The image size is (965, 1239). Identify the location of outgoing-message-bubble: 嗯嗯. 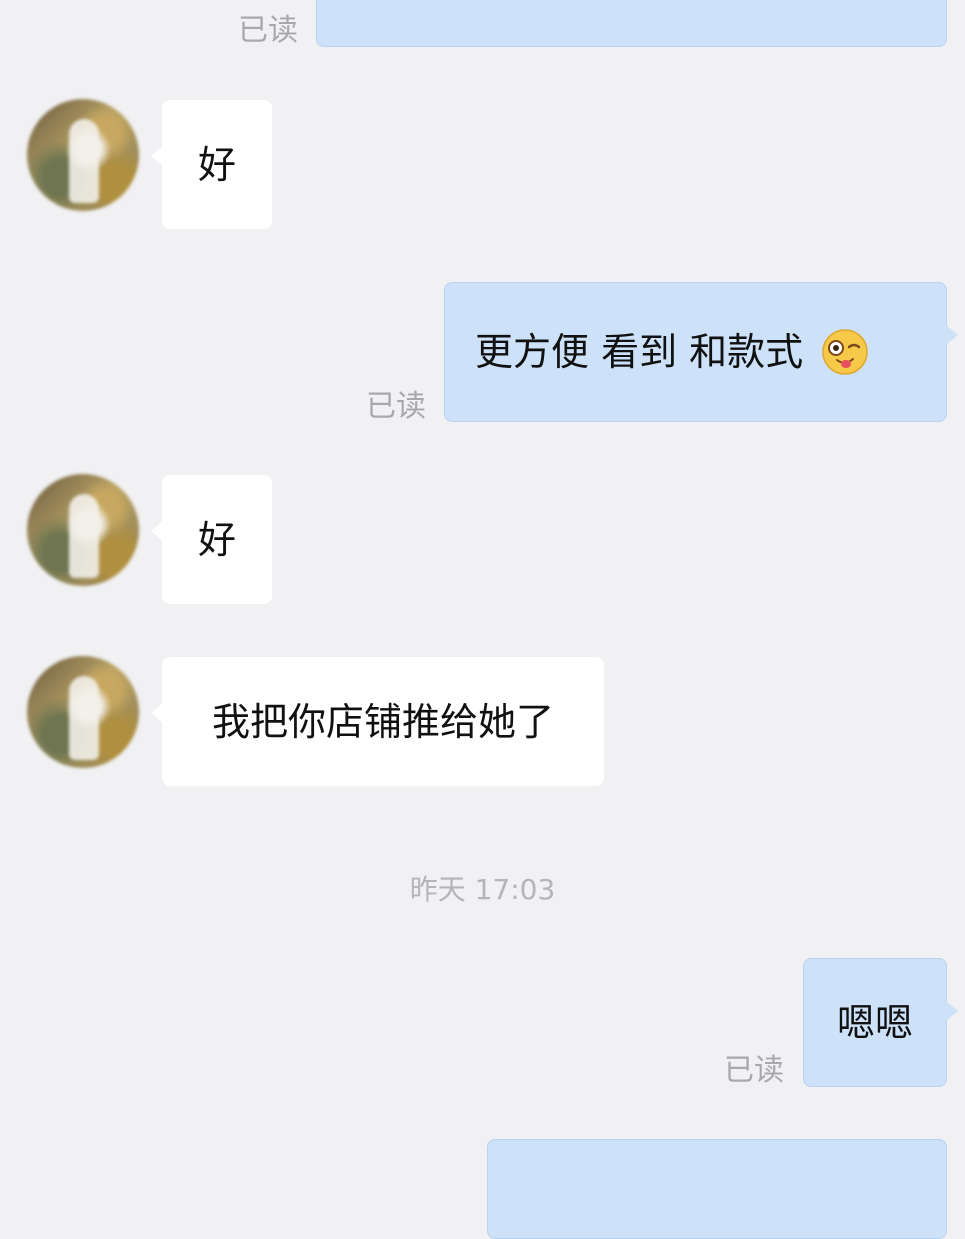
(880, 1022).